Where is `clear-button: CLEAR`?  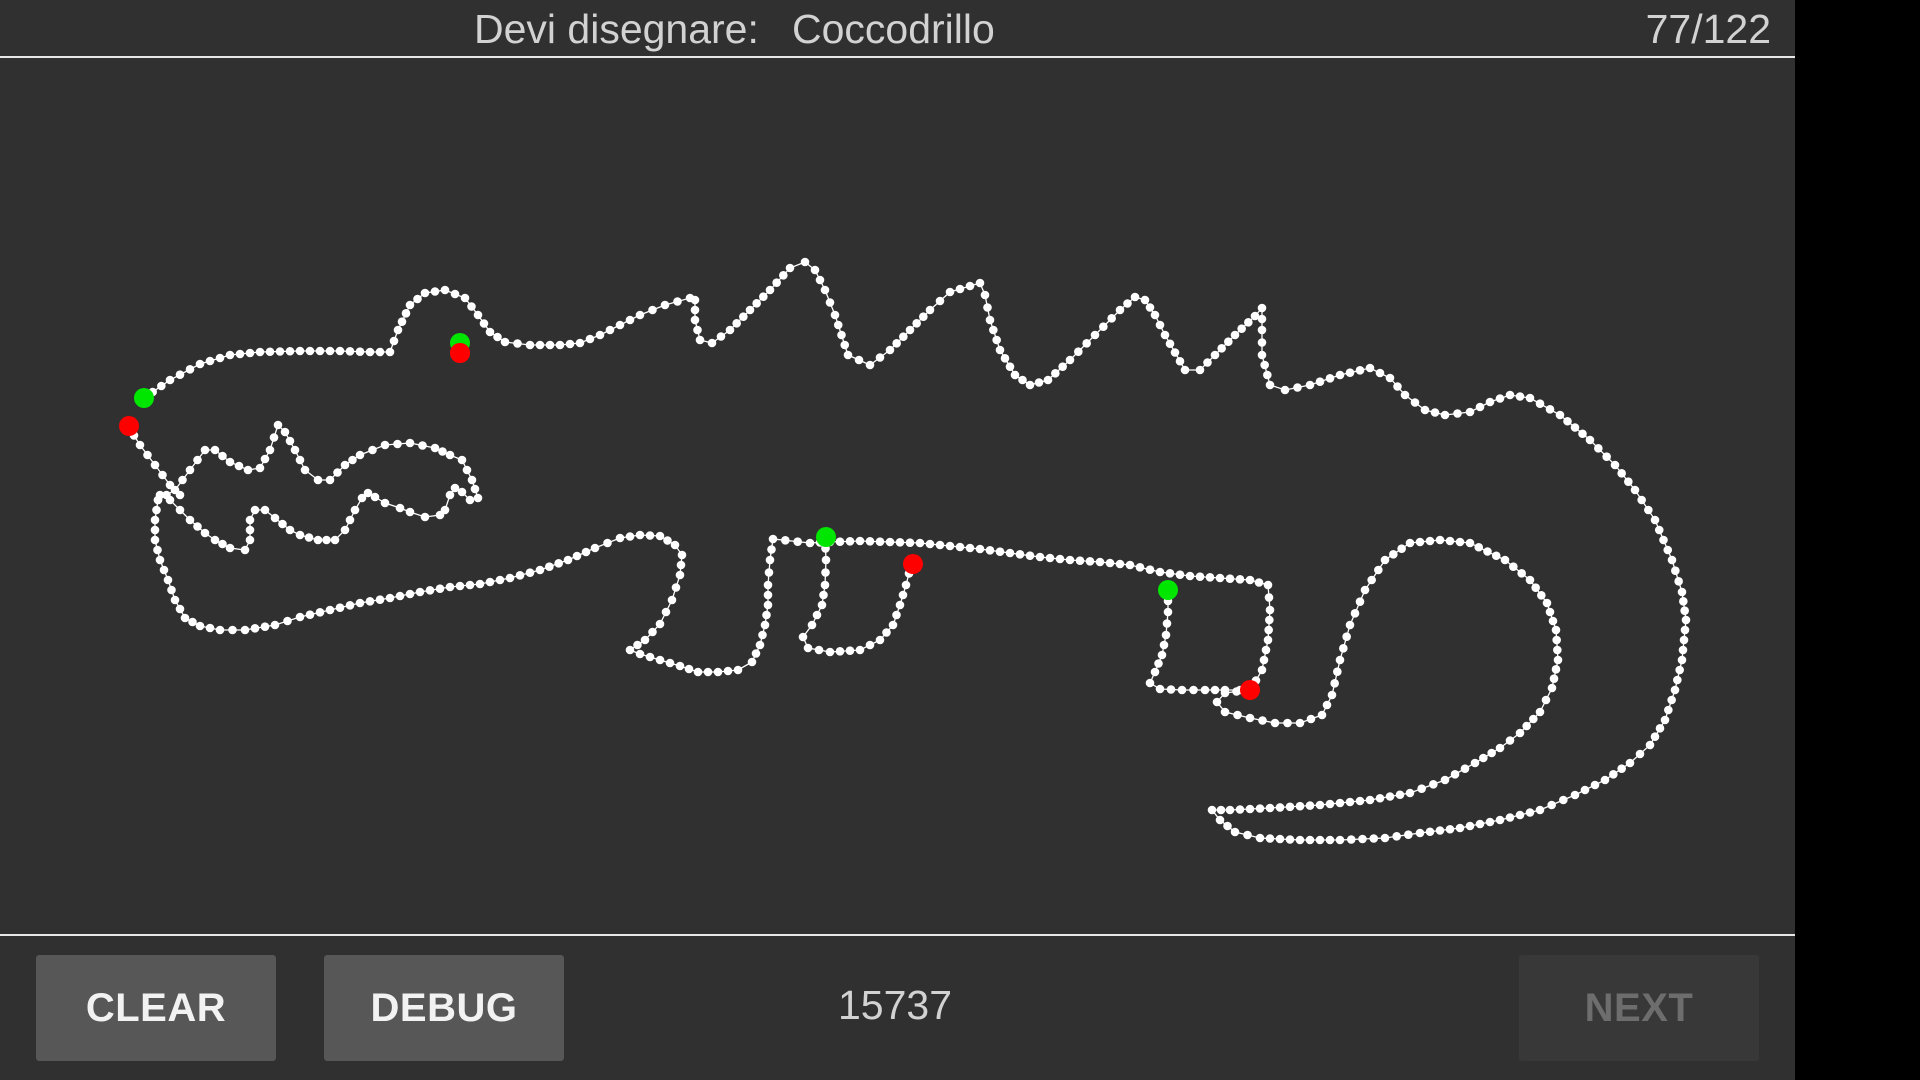
clear-button: CLEAR is located at coordinates (156, 1008).